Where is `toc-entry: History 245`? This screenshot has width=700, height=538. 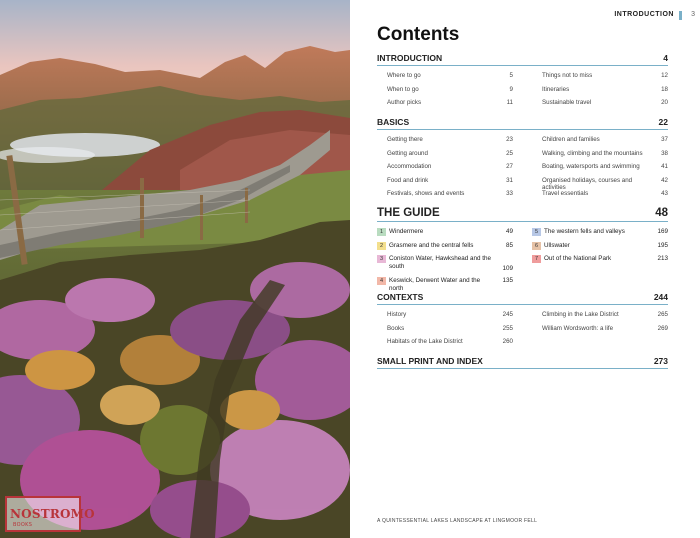
toc-entry: History 245 is located at coordinates (445, 318).